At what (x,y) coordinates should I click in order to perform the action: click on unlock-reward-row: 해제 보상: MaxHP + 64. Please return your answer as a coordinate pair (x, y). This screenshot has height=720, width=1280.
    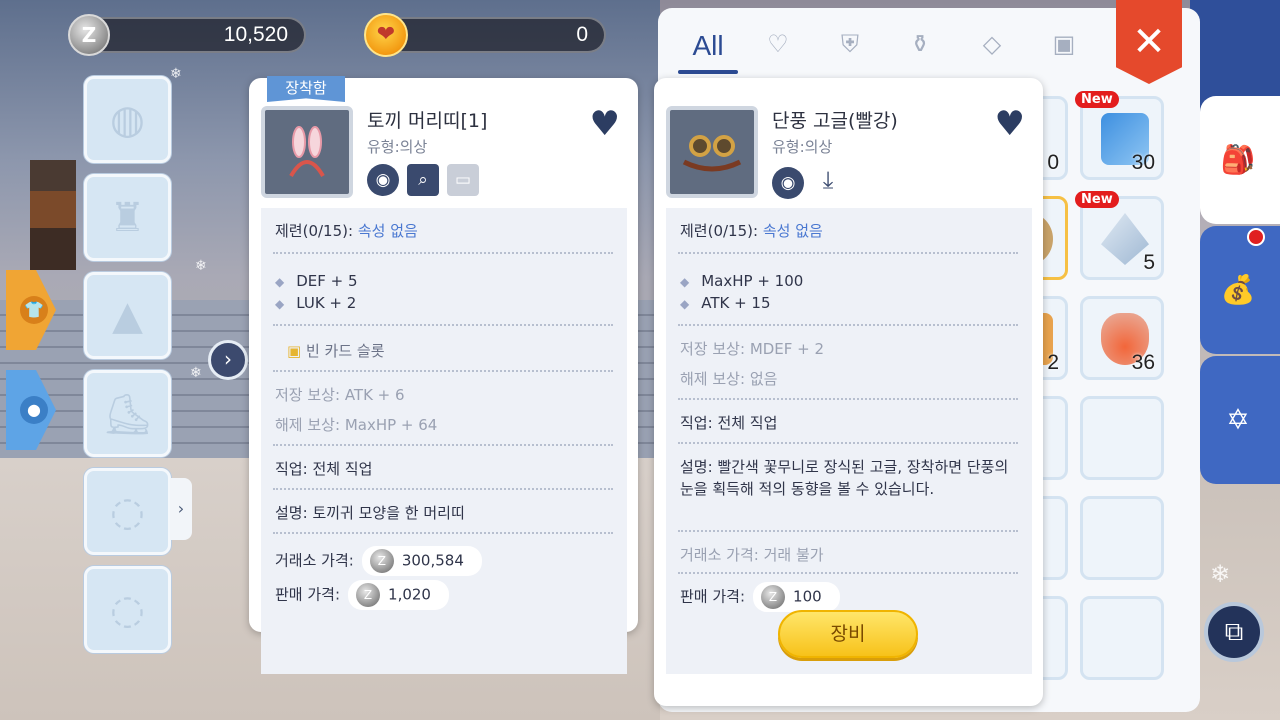
    Looking at the image, I should click on (356, 424).